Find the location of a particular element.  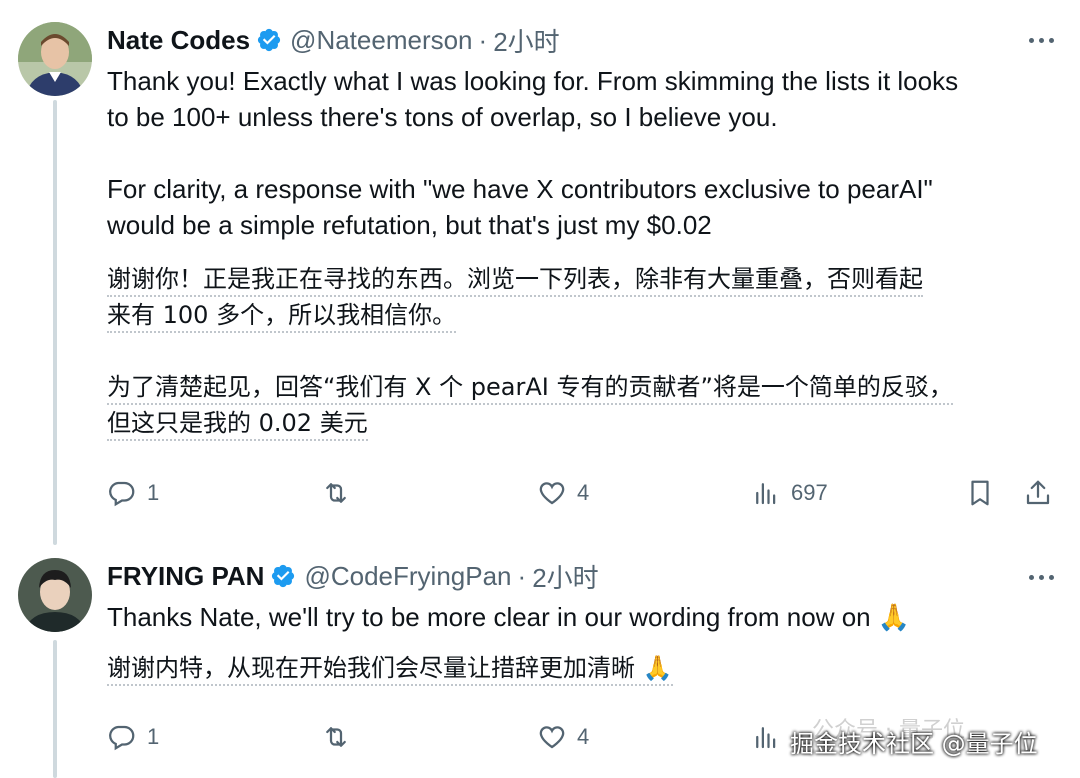

author-name: FRYING PAN is located at coordinates (185, 576).